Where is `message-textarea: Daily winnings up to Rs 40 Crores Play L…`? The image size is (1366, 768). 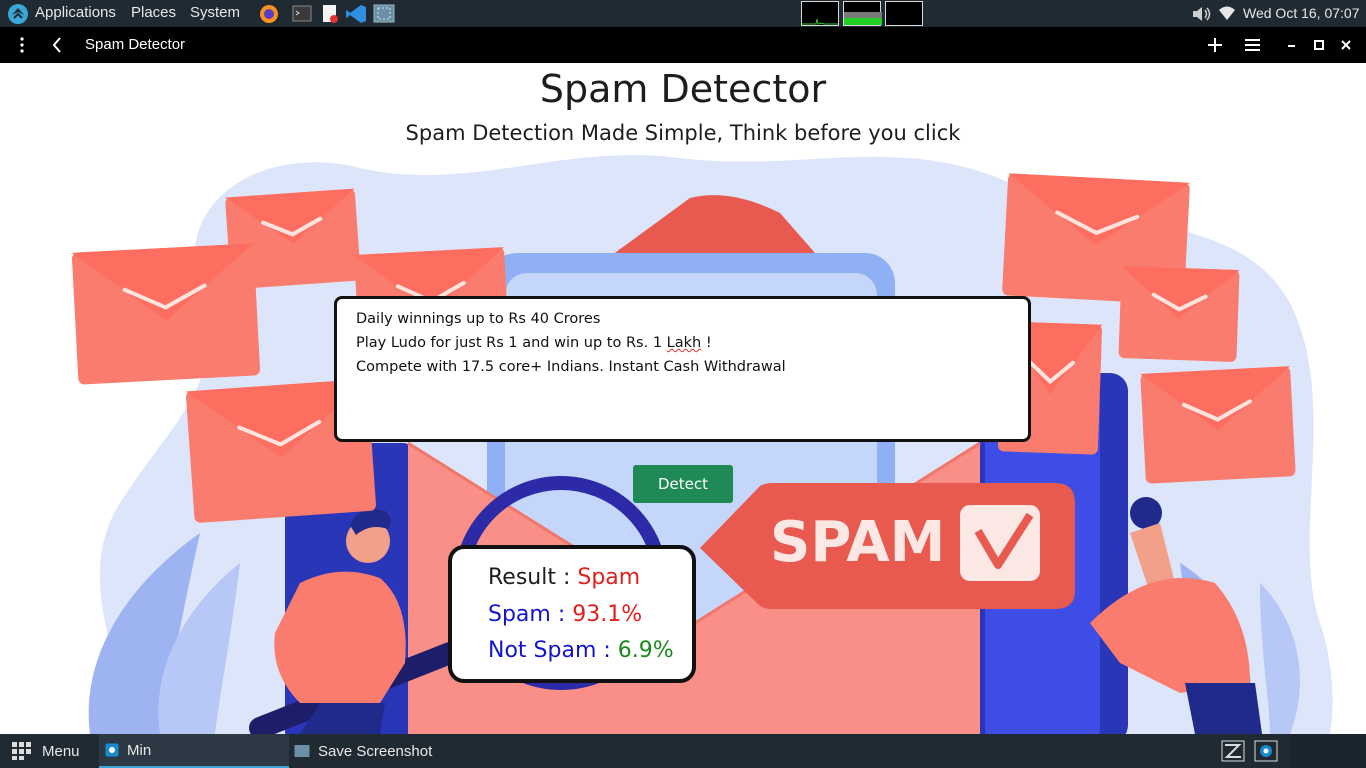 message-textarea: Daily winnings up to Rs 40 Crores Play L… is located at coordinates (682, 369).